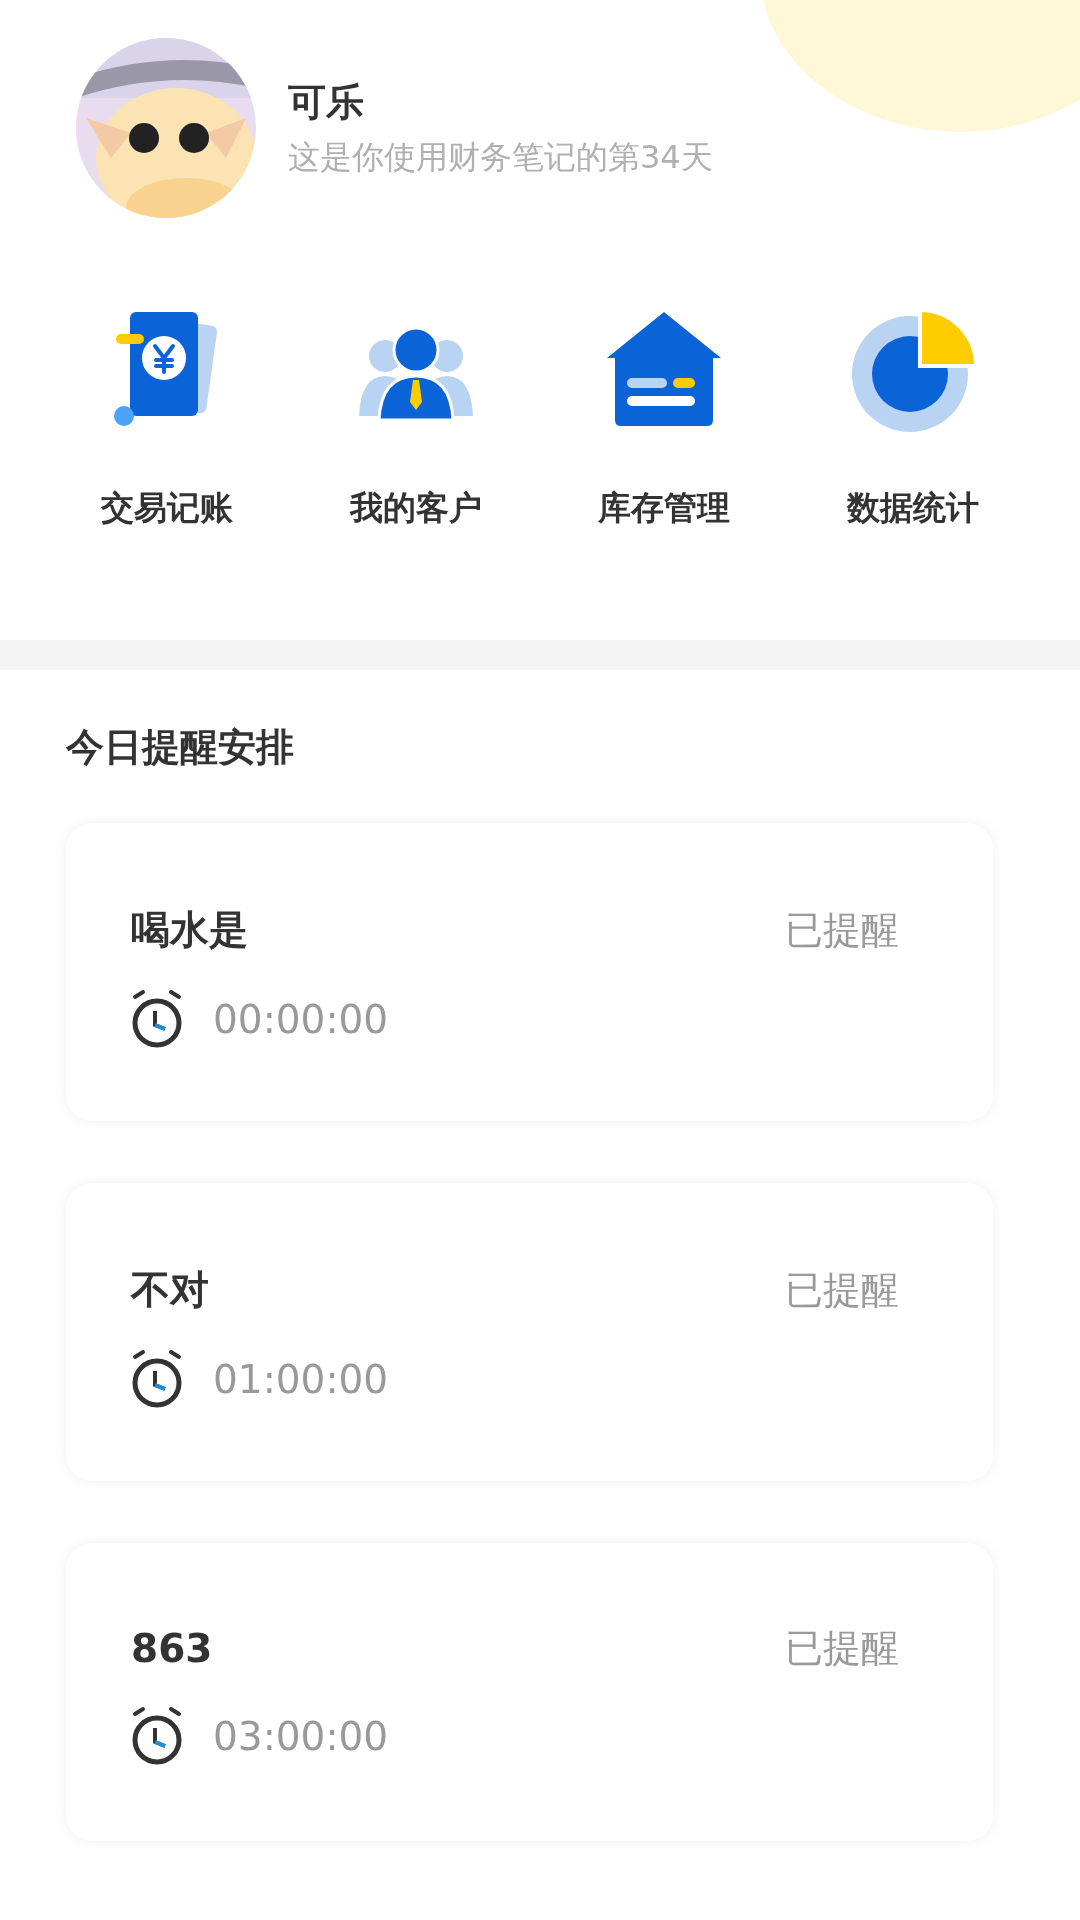 The height and width of the screenshot is (1920, 1080). I want to click on reminder-time: 00:00:00, so click(301, 1019).